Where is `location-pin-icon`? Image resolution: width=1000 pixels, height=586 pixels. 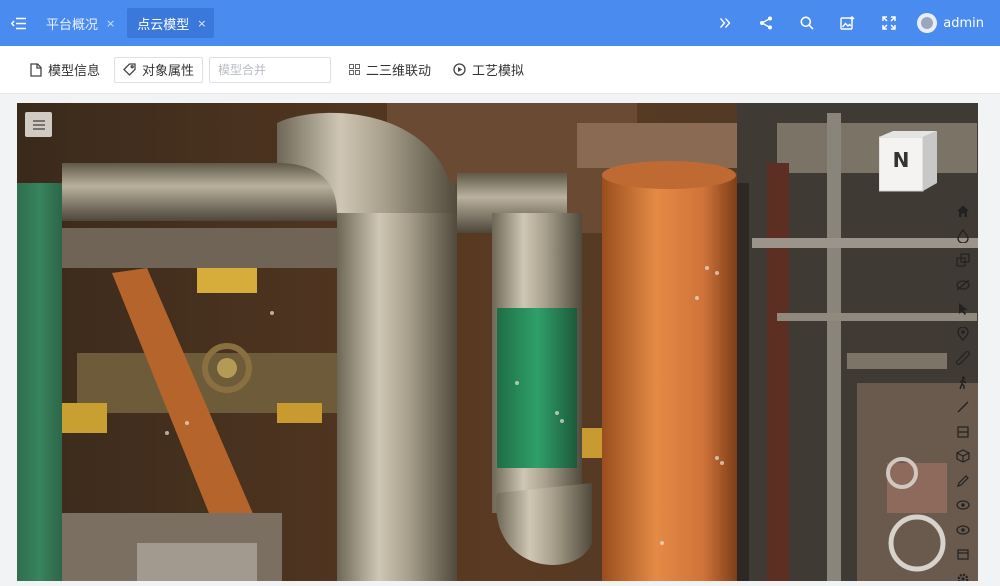 location-pin-icon is located at coordinates (963, 334).